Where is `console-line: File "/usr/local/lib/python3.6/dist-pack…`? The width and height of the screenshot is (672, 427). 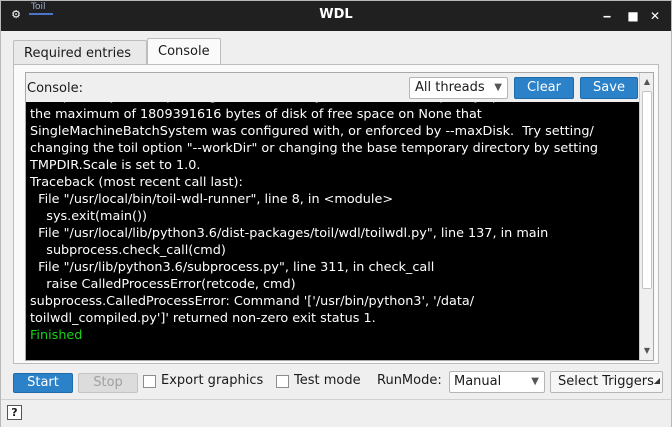
console-line: File "/usr/local/lib/python3.6/dist-pack… is located at coordinates (289, 233).